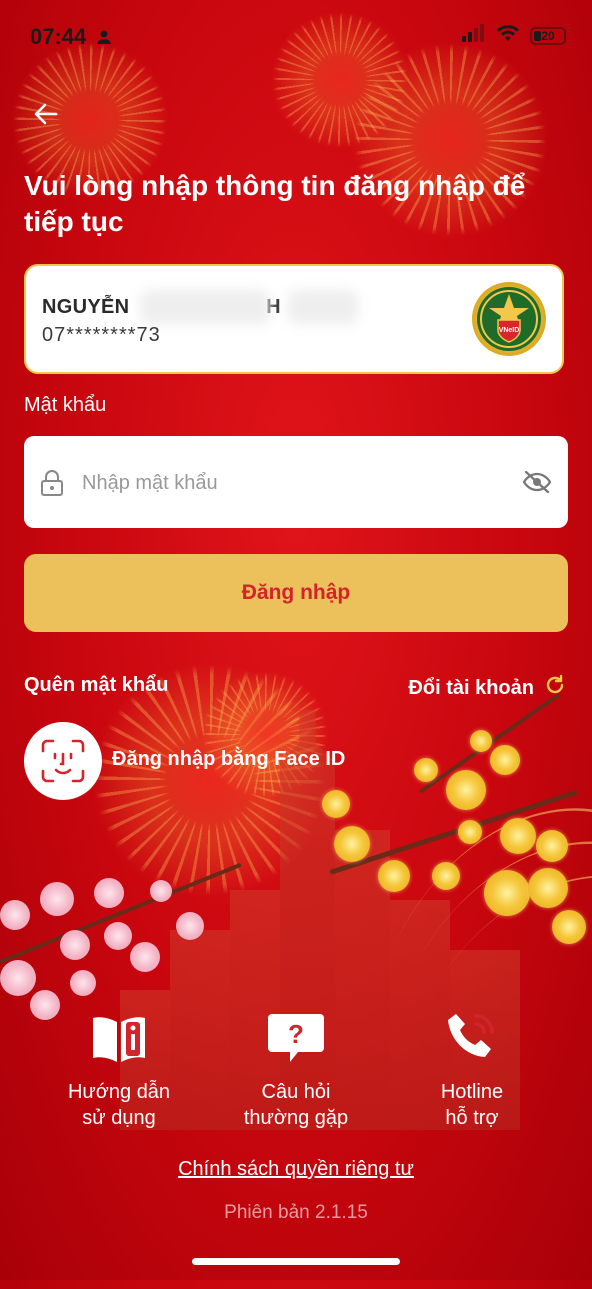  What do you see at coordinates (119, 1118) in the screenshot?
I see `guide-label-line2: sử dụng` at bounding box center [119, 1118].